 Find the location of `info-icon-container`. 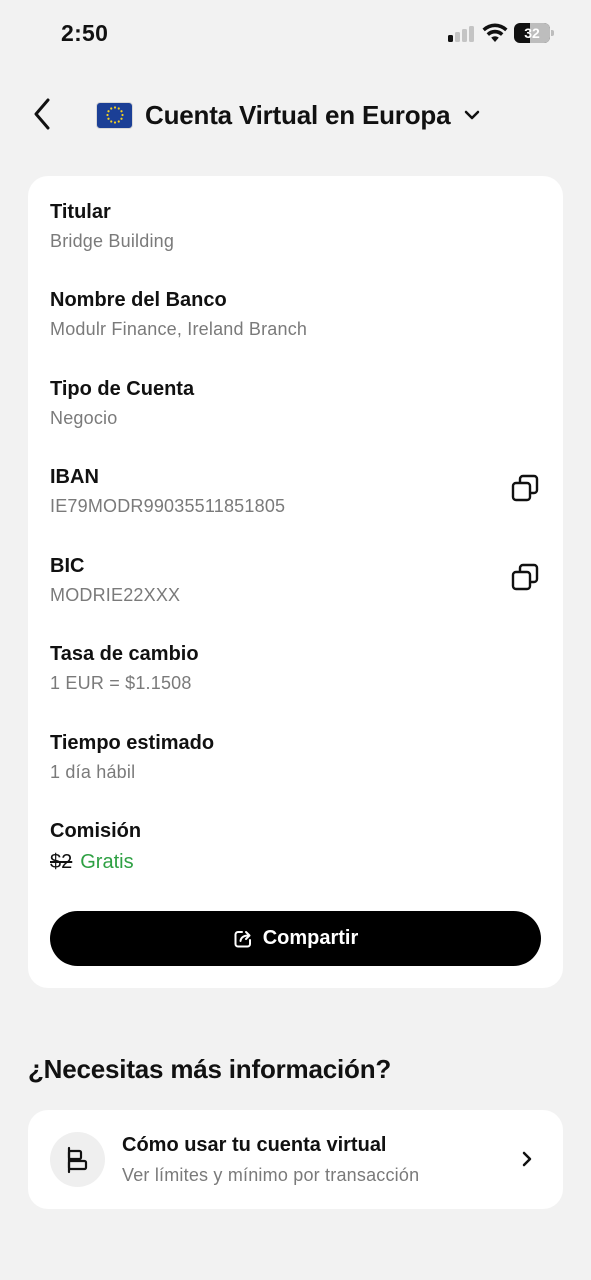

info-icon-container is located at coordinates (77, 1159).